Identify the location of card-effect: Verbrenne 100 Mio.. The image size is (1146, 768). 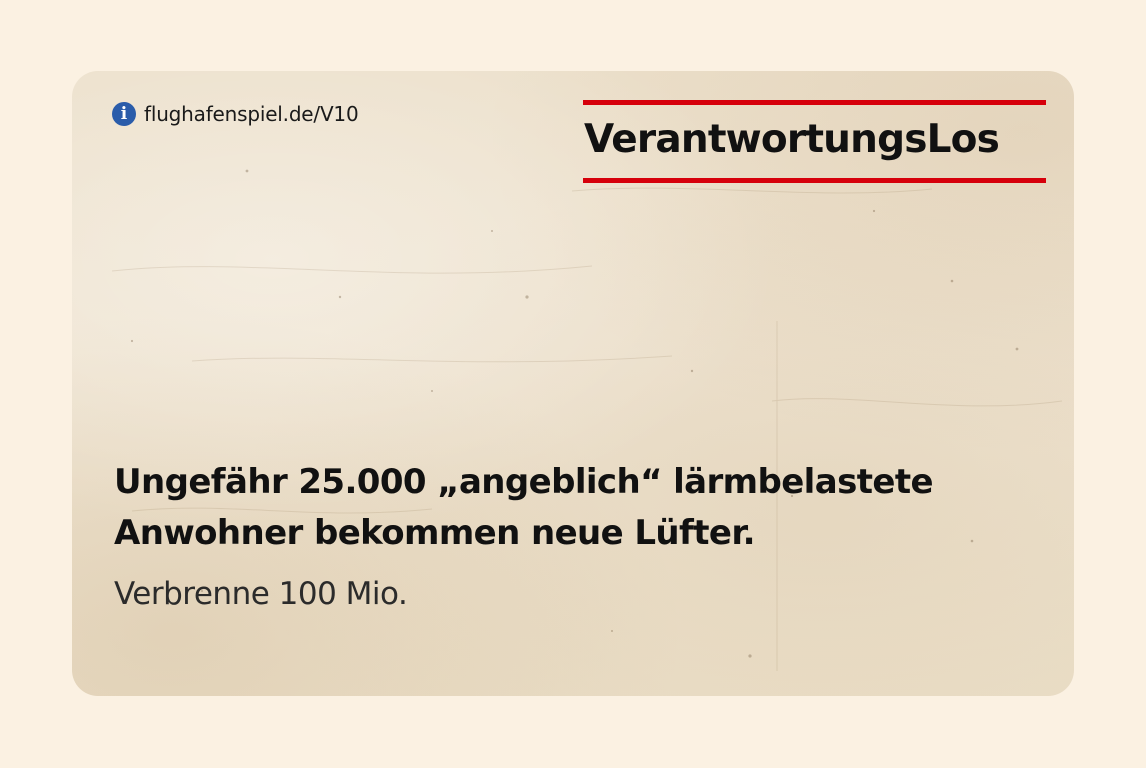
(261, 594).